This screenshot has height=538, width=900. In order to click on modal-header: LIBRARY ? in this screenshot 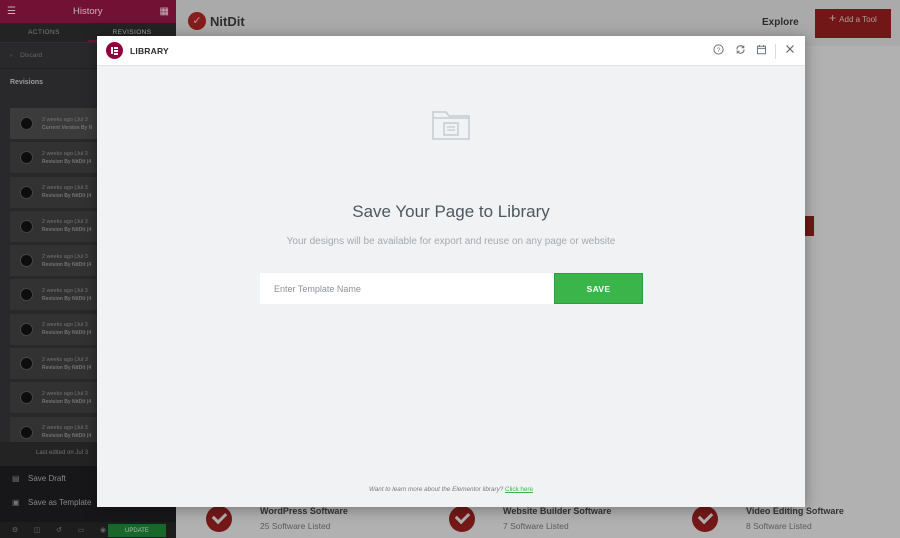, I will do `click(451, 51)`.